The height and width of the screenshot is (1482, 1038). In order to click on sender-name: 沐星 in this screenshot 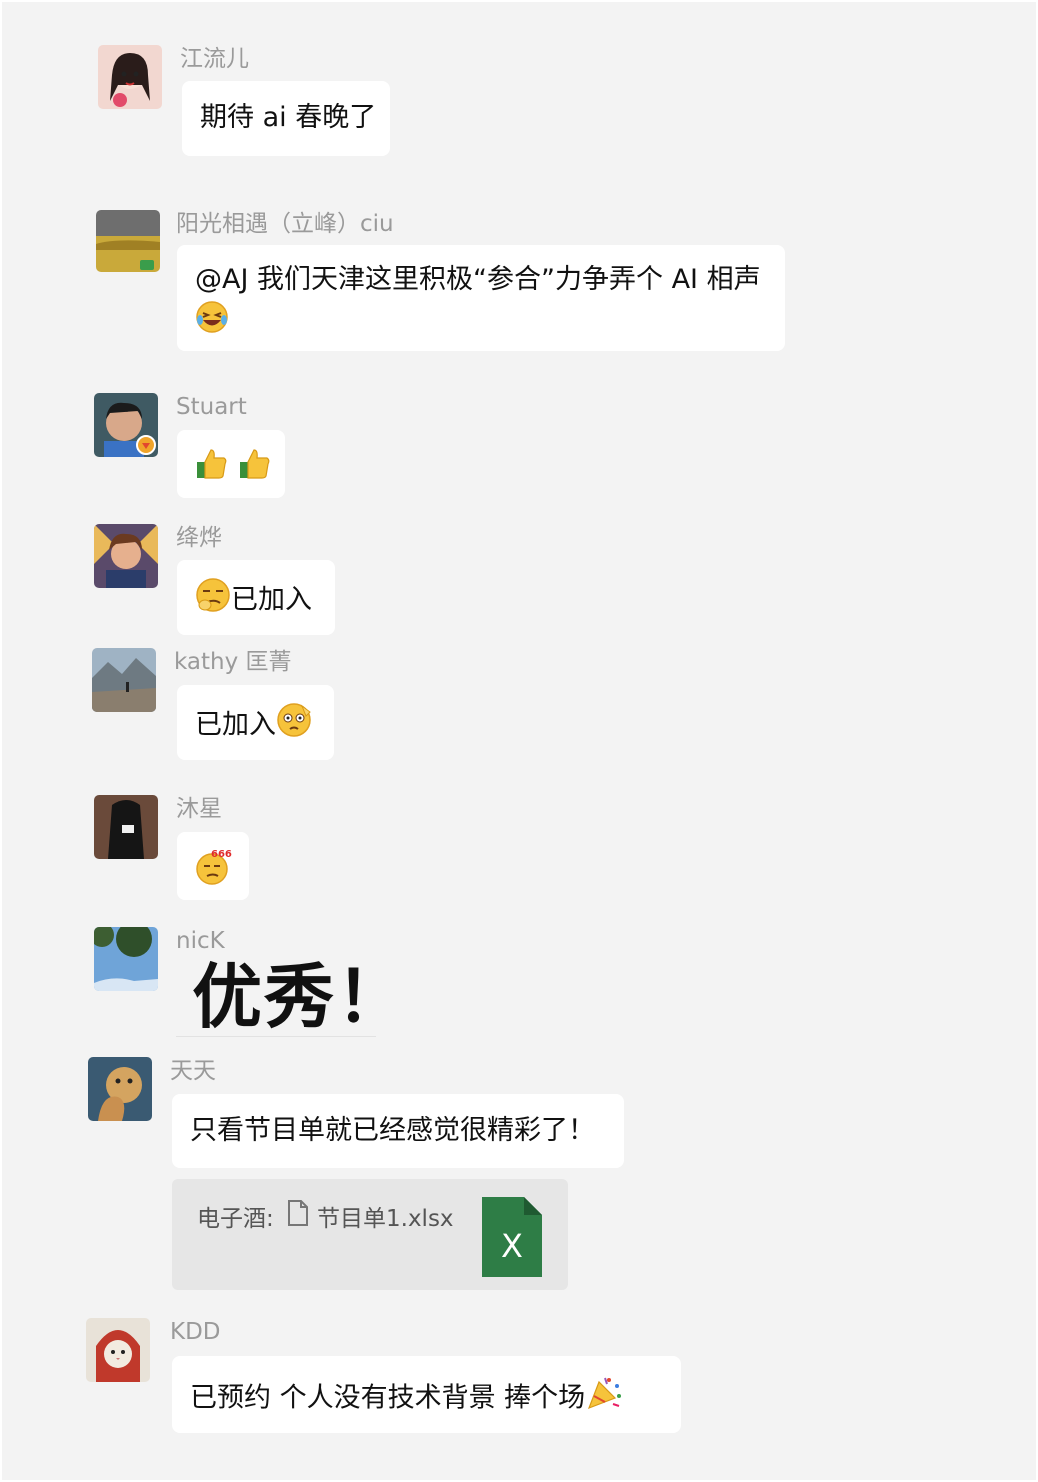, I will do `click(199, 809)`.